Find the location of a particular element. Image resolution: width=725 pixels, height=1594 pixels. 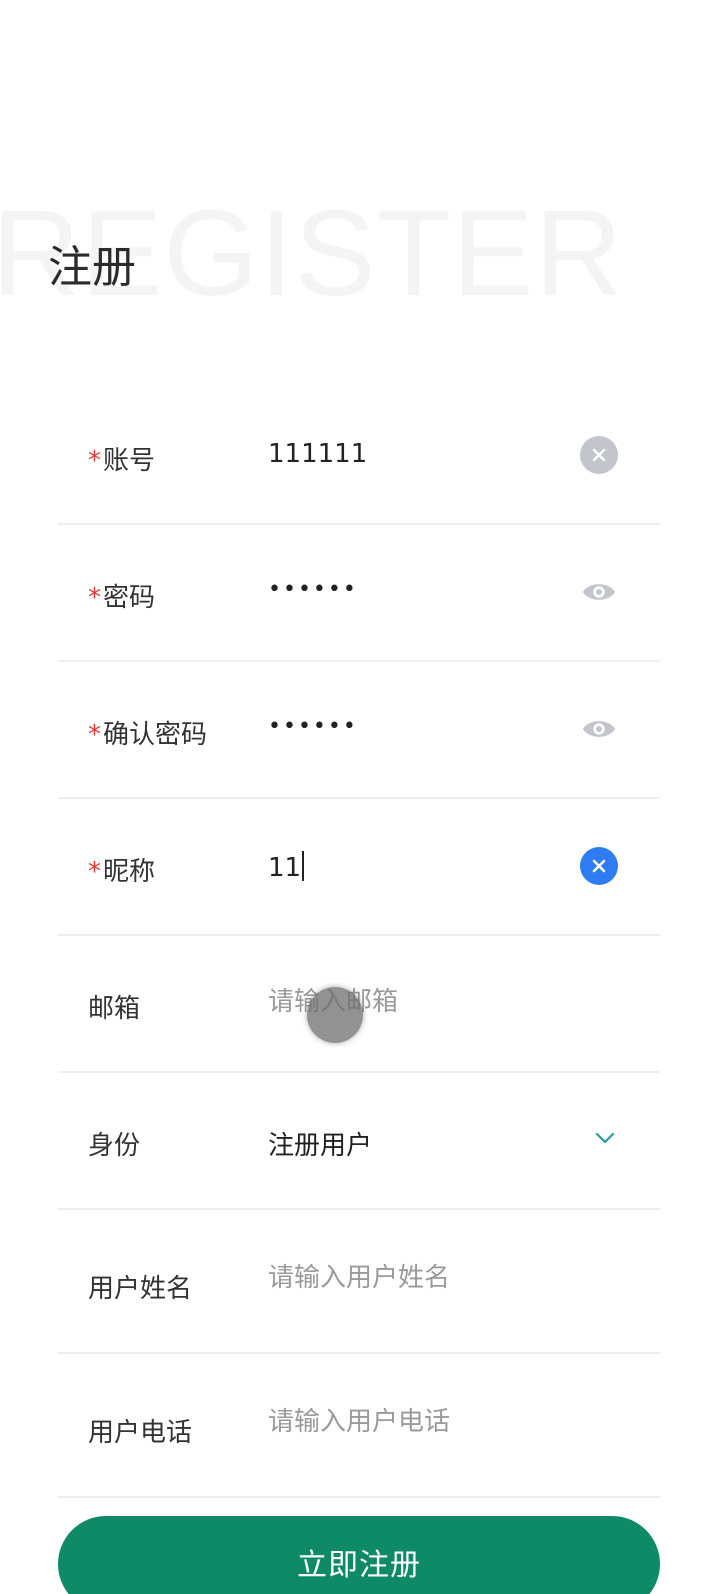

page-title: 注册 is located at coordinates (92, 267).